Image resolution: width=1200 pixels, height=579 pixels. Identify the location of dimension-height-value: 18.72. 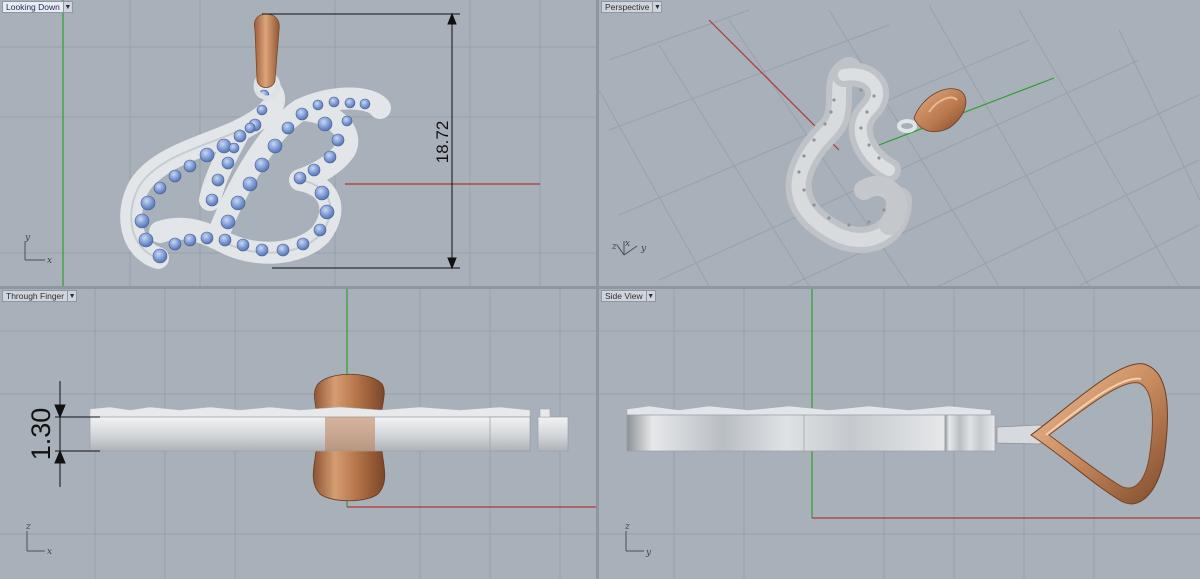
(442, 142).